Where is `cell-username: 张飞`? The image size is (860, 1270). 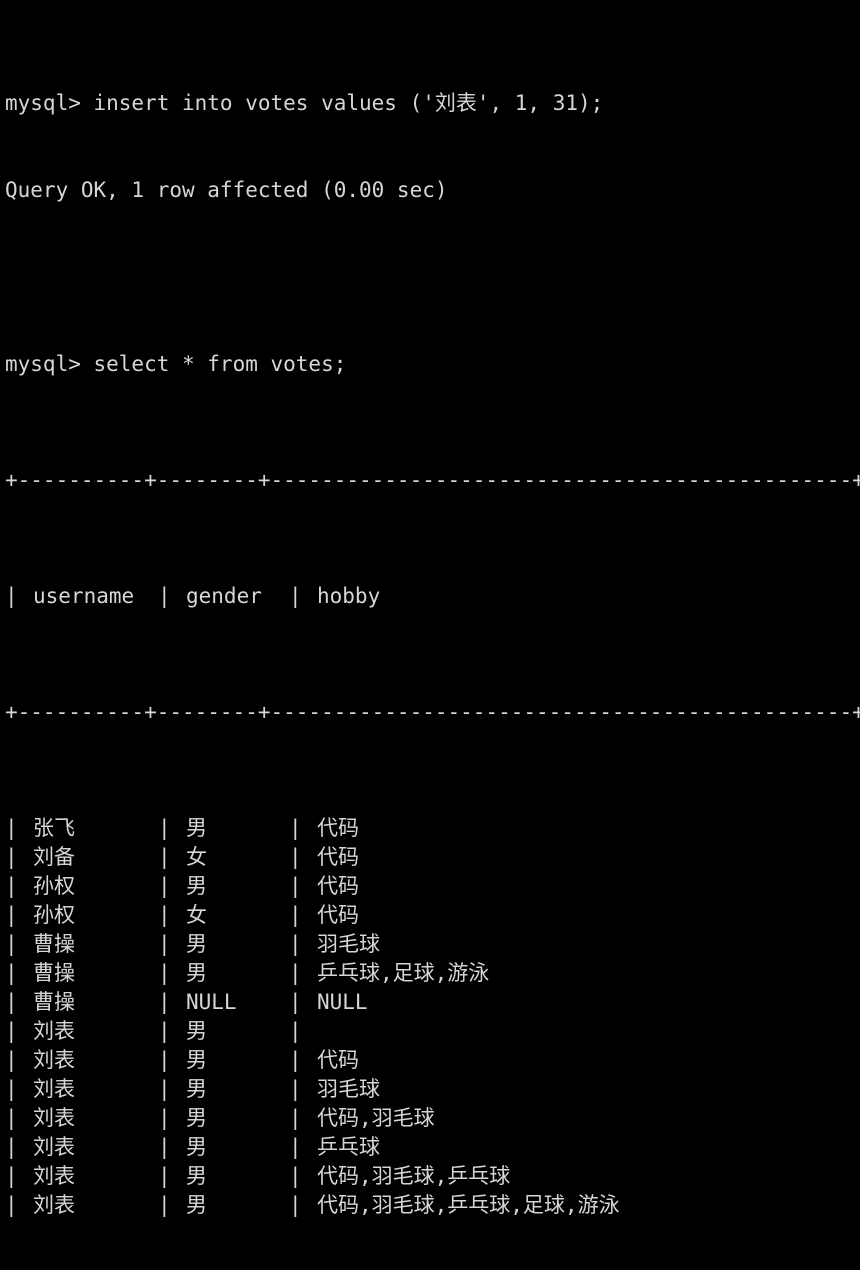
cell-username: 张飞 is located at coordinates (54, 828).